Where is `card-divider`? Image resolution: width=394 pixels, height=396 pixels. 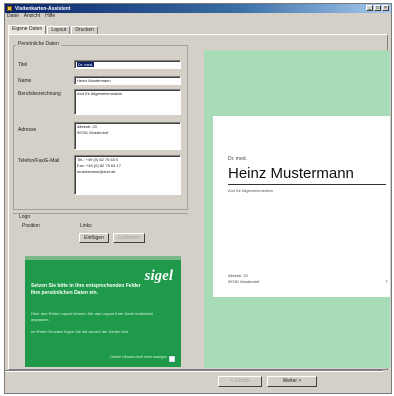 card-divider is located at coordinates (307, 184).